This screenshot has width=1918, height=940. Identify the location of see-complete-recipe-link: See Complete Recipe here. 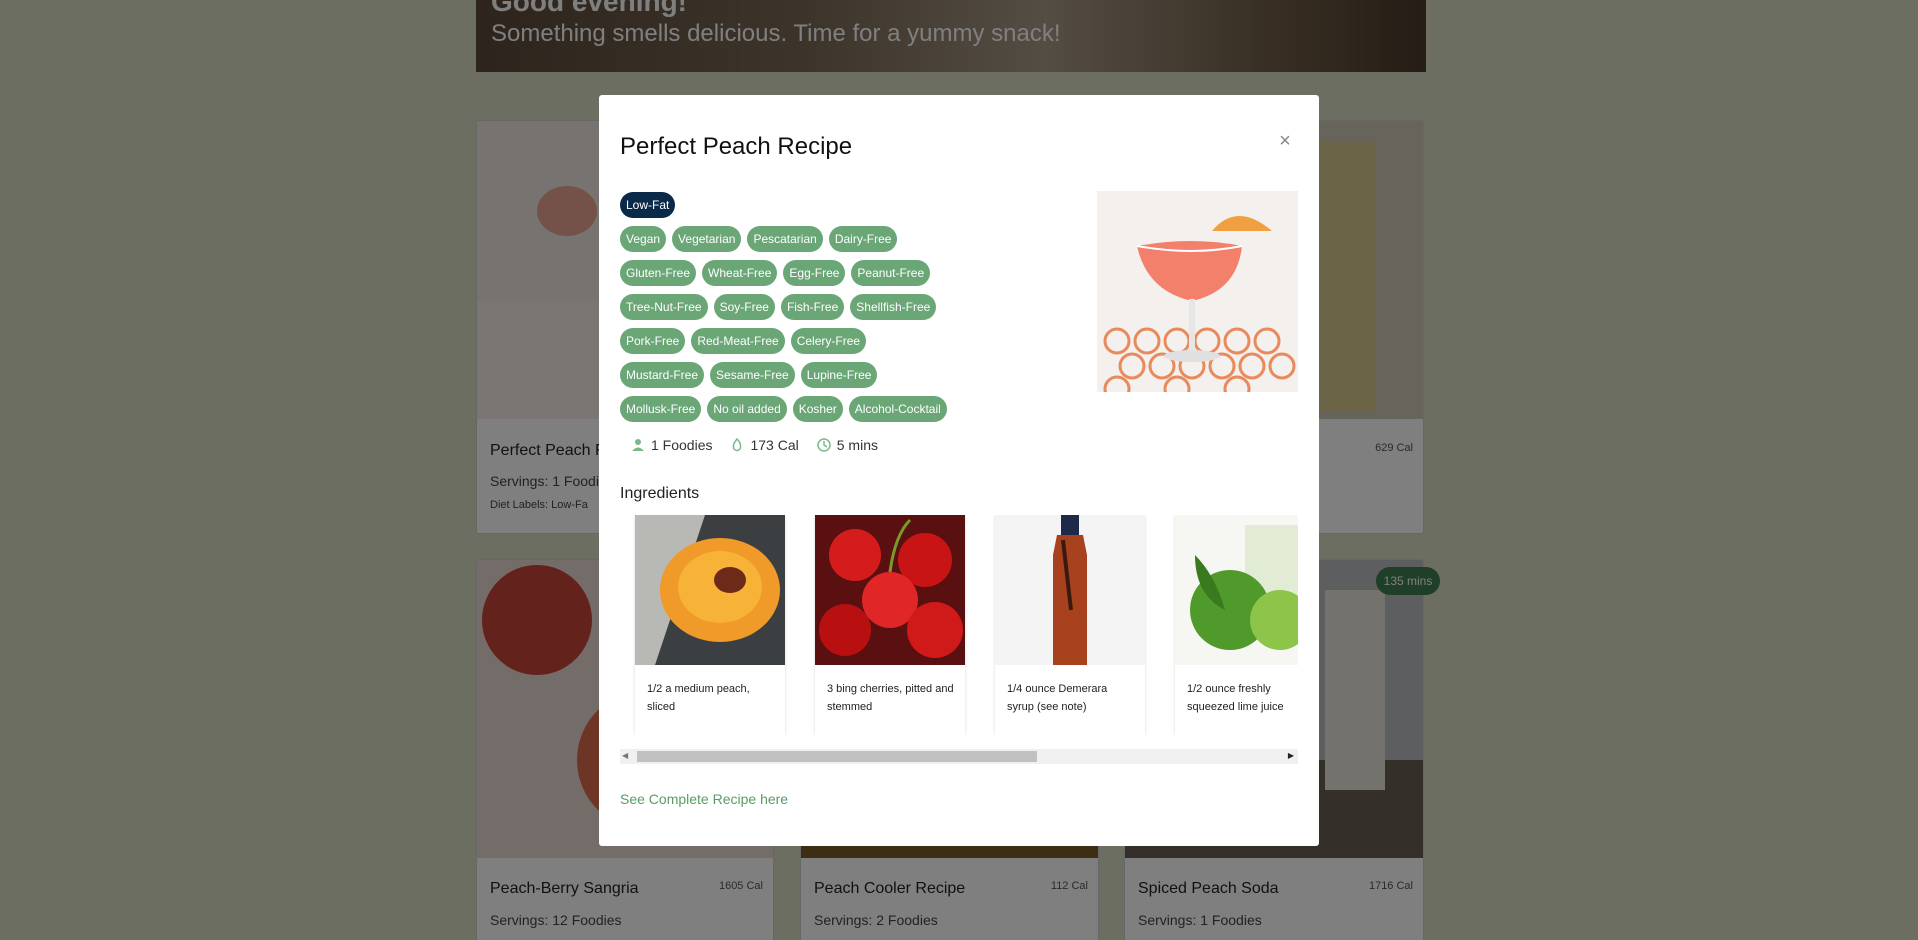
(704, 799).